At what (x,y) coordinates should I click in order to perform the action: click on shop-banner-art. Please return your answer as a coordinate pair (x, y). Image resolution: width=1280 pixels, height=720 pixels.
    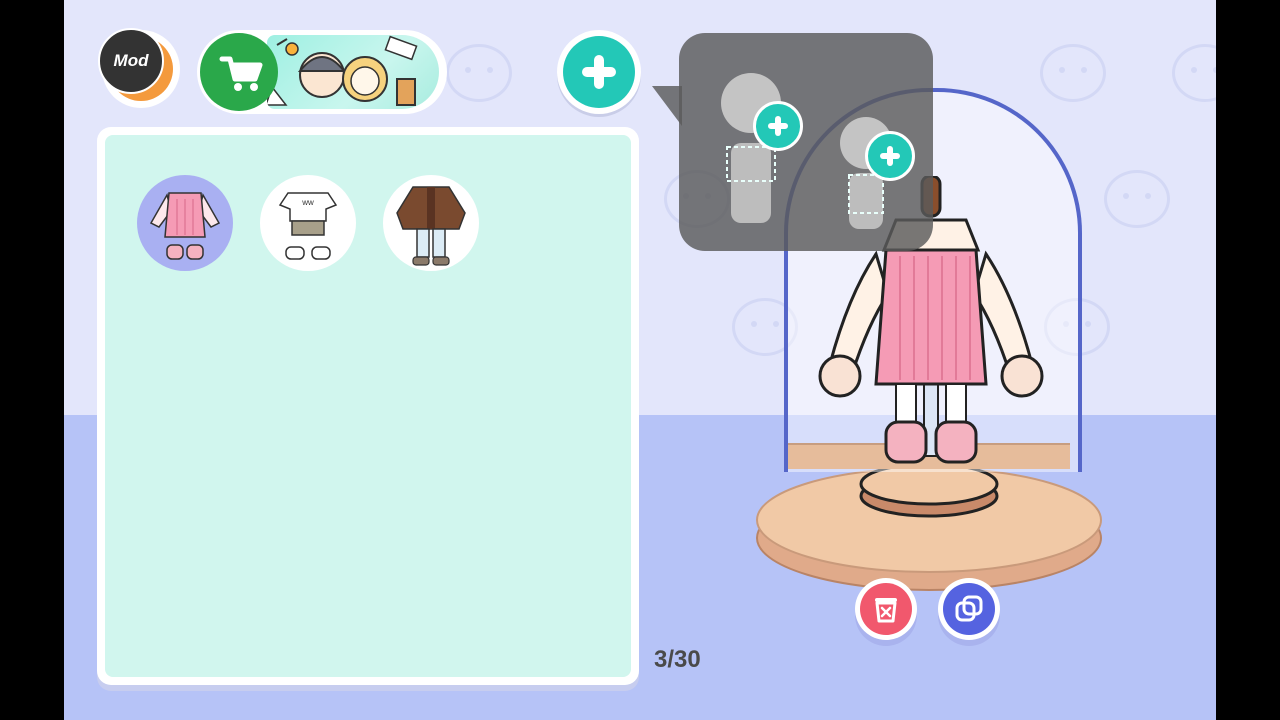
    Looking at the image, I should click on (353, 72).